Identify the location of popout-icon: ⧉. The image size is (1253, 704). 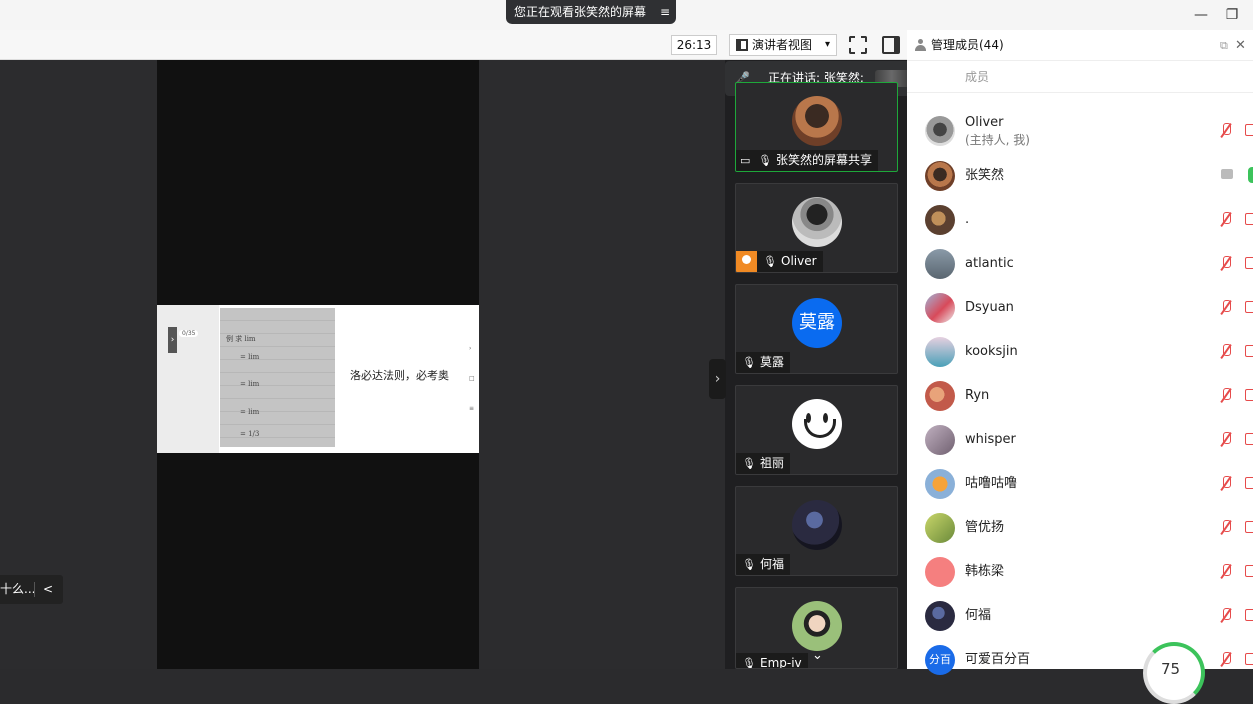
(1224, 45).